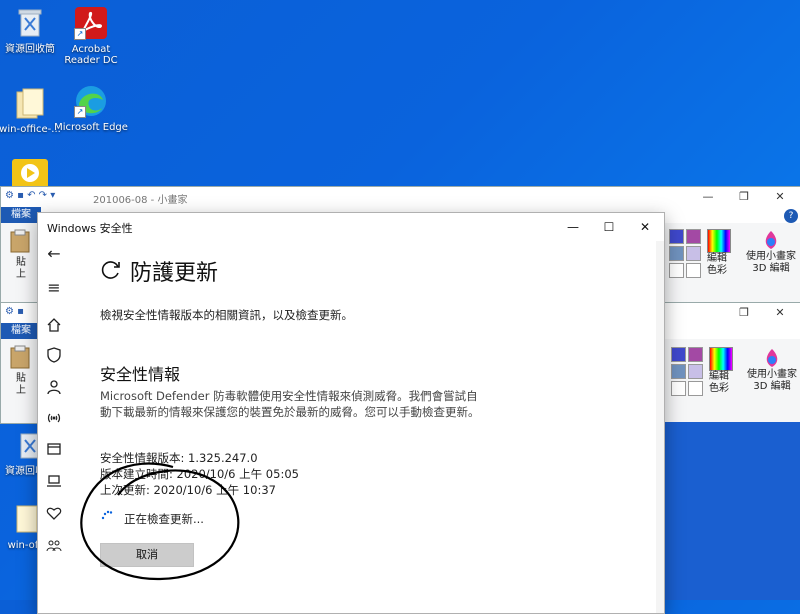 The width and height of the screenshot is (800, 614). I want to click on network-icon, so click(54, 418).